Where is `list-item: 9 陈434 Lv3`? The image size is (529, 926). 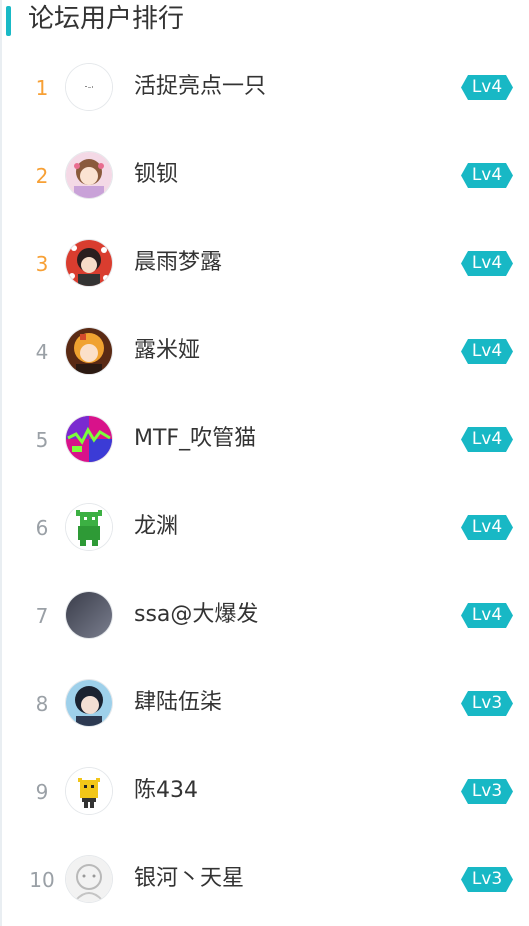
list-item: 9 陈434 Lv3 is located at coordinates (264, 792).